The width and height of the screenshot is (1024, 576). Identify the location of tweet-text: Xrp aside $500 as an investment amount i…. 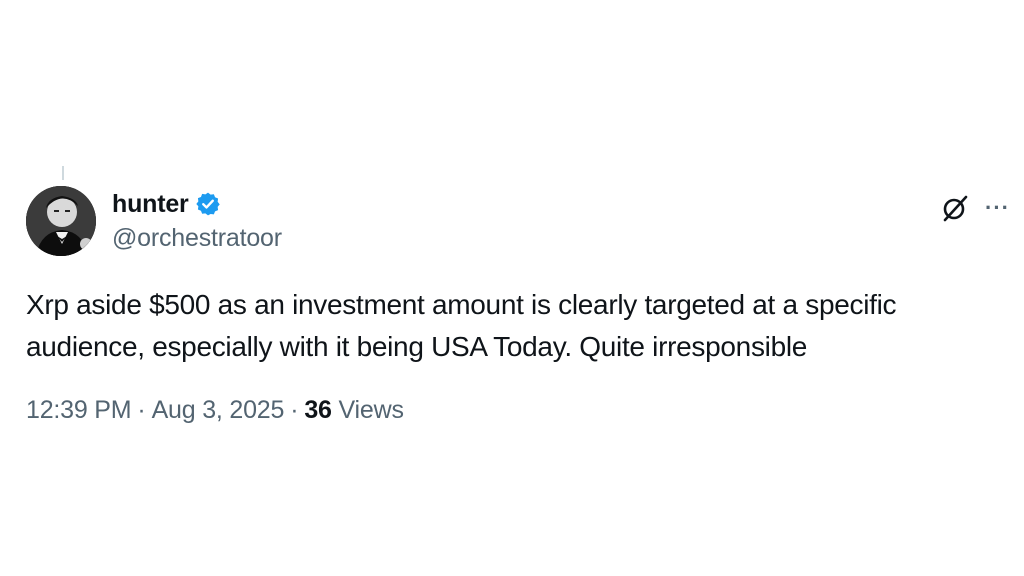
(461, 325).